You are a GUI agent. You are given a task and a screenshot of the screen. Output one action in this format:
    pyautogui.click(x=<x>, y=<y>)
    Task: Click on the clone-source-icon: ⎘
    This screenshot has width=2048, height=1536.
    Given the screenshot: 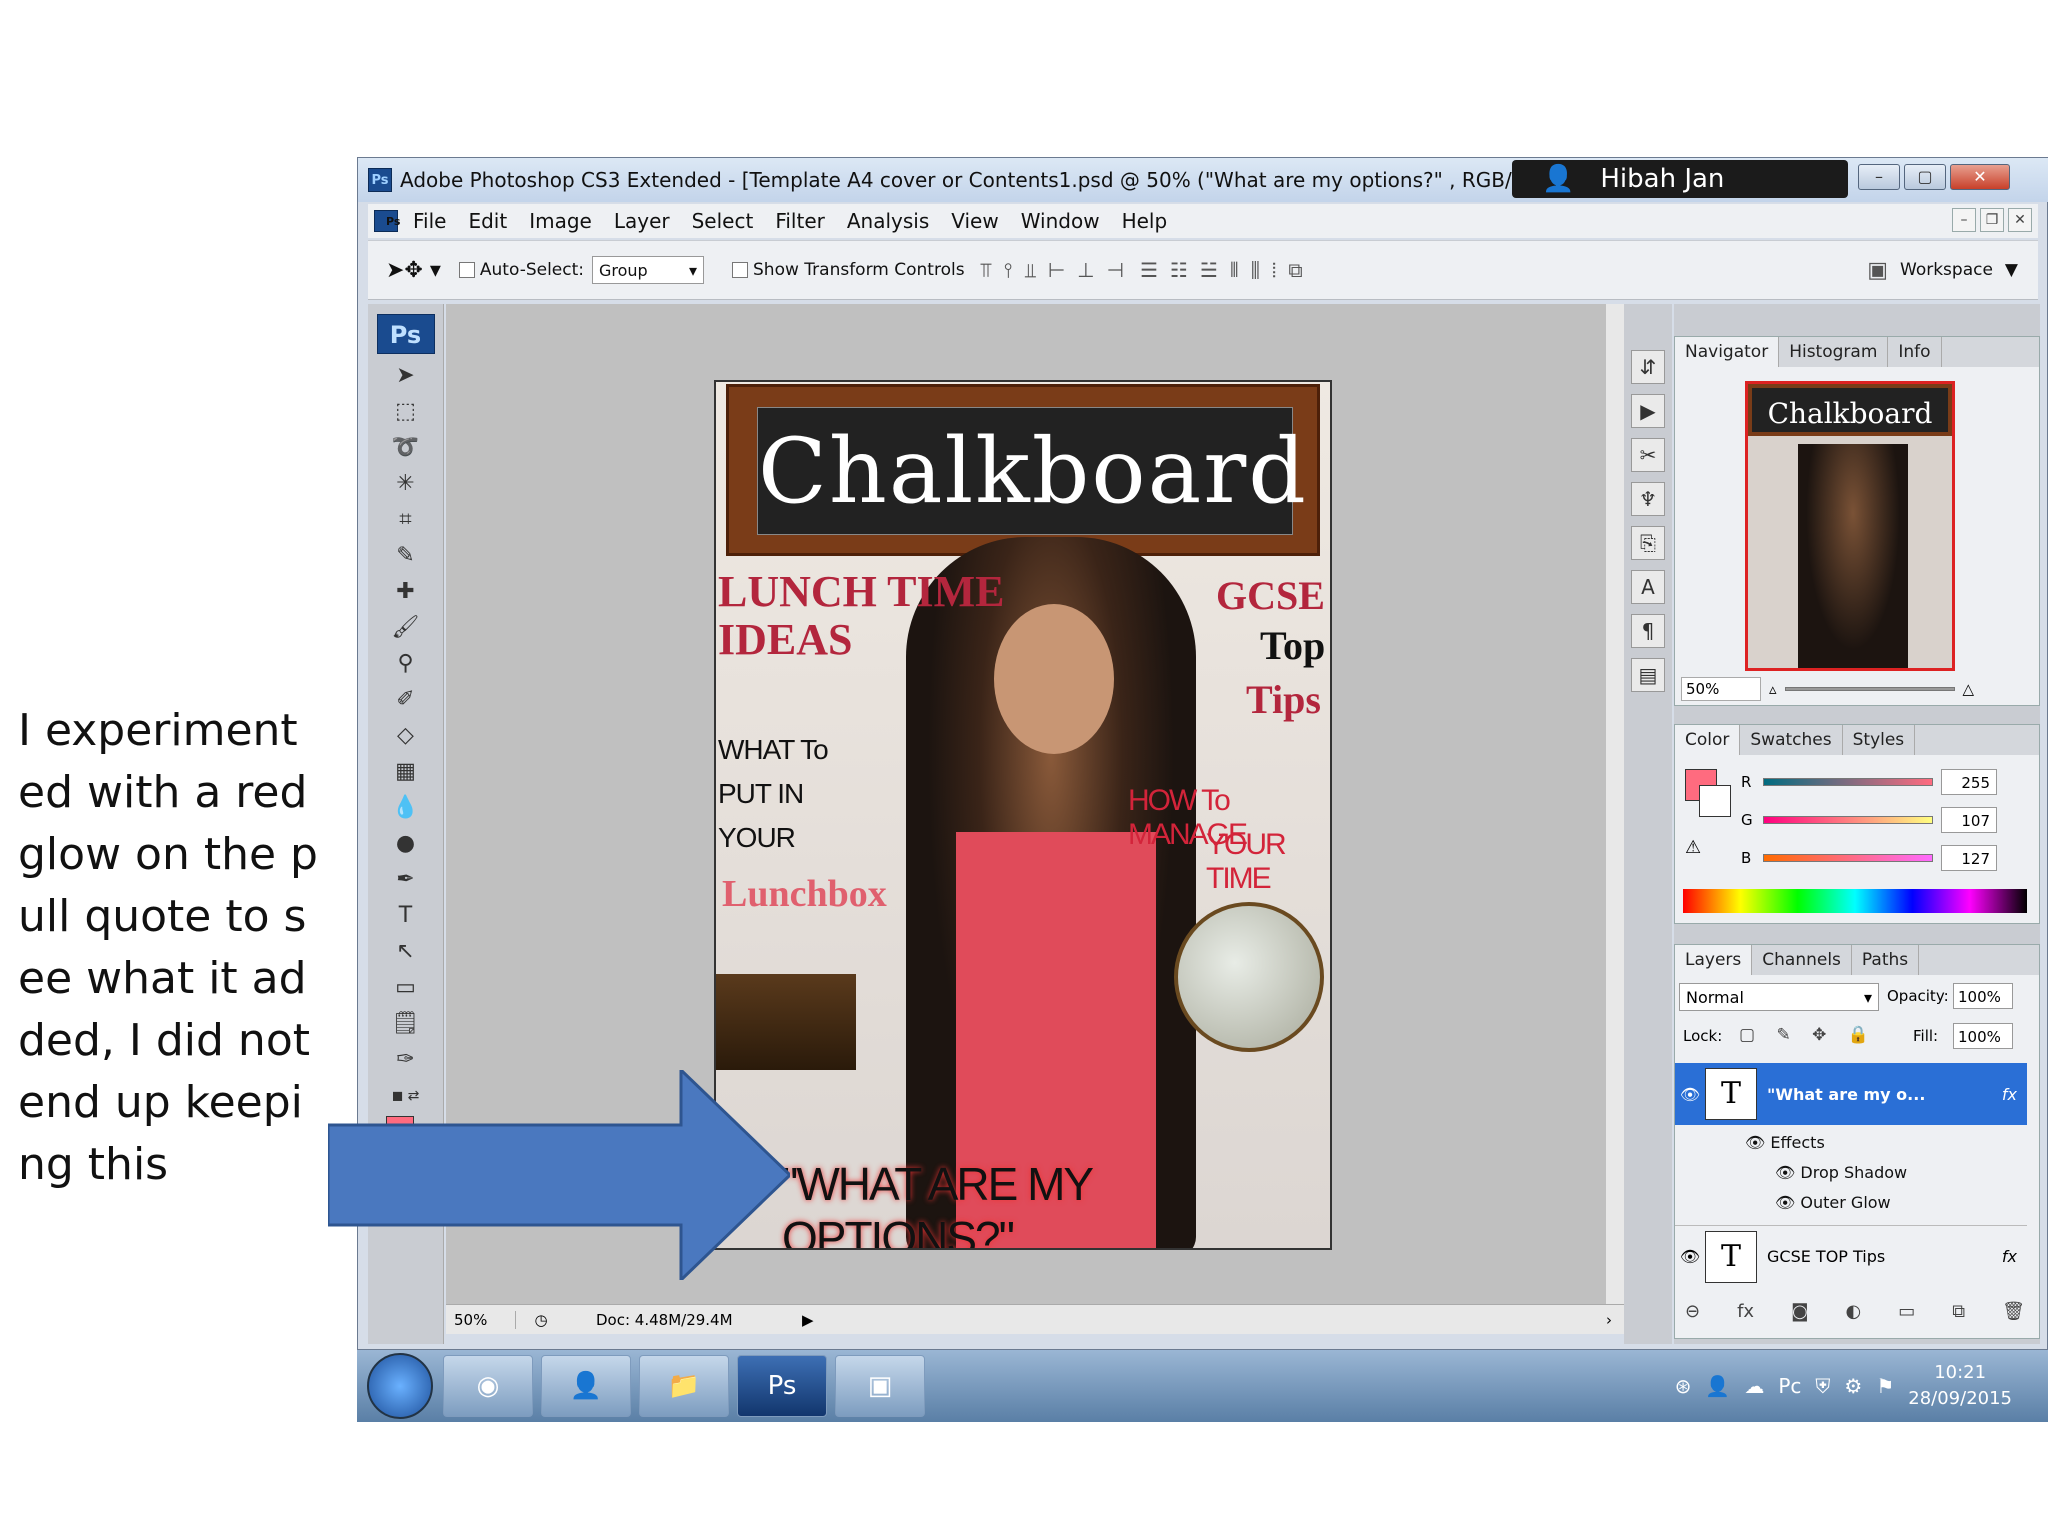 What is the action you would take?
    pyautogui.click(x=1648, y=543)
    